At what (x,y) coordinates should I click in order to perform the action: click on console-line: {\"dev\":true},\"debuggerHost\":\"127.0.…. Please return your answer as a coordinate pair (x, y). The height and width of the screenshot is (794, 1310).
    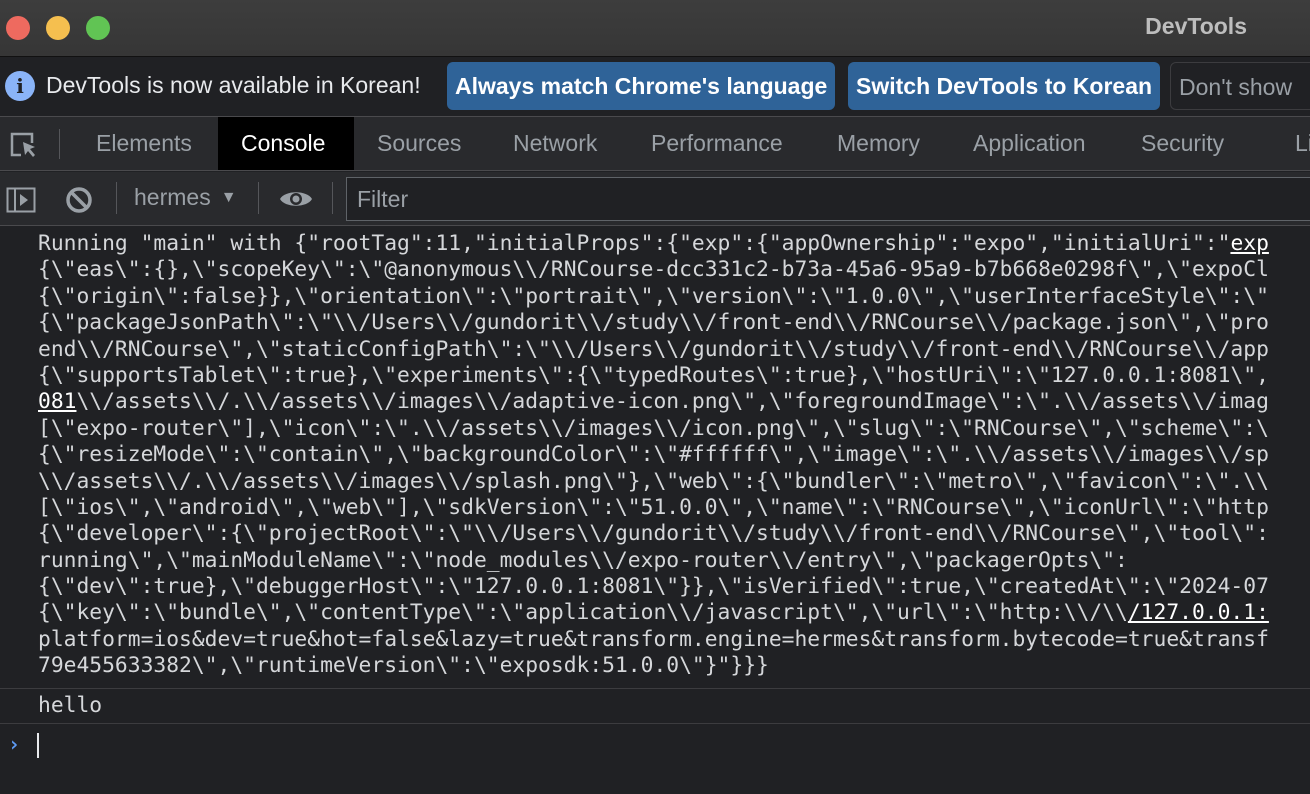
    Looking at the image, I should click on (655, 587).